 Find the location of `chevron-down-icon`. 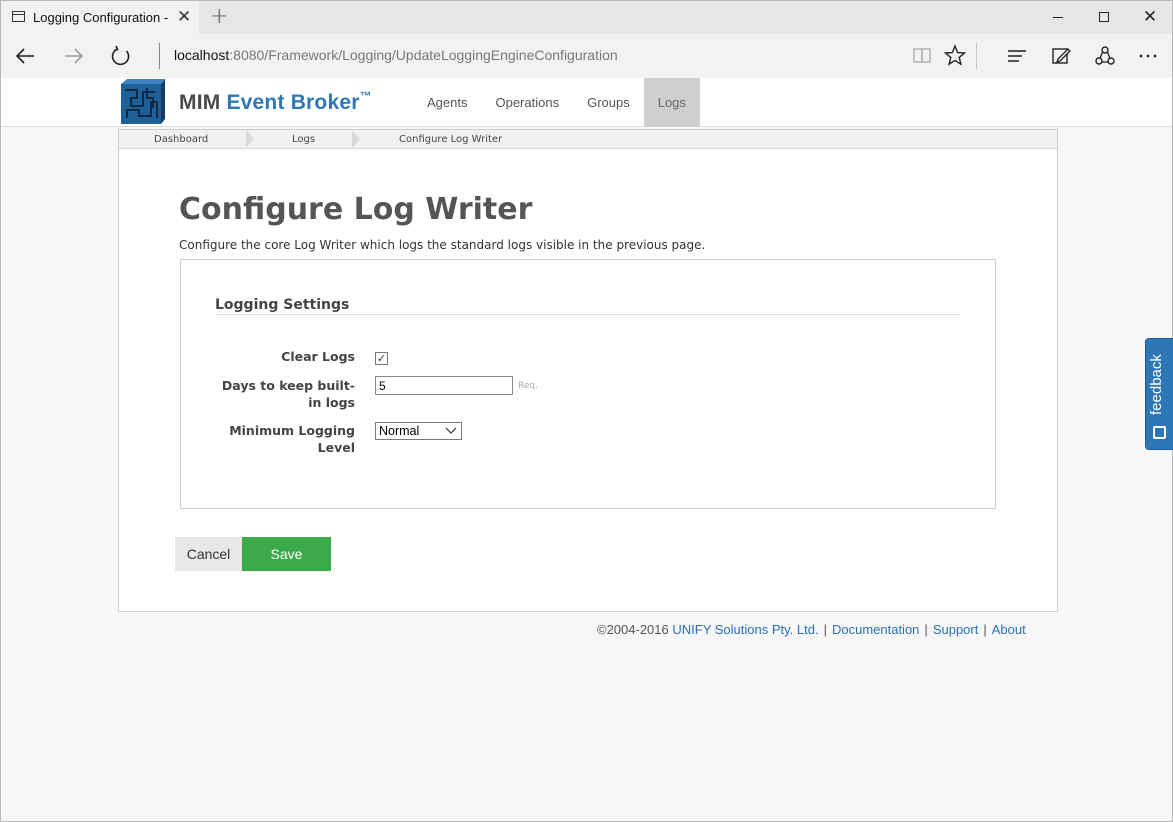

chevron-down-icon is located at coordinates (451, 432).